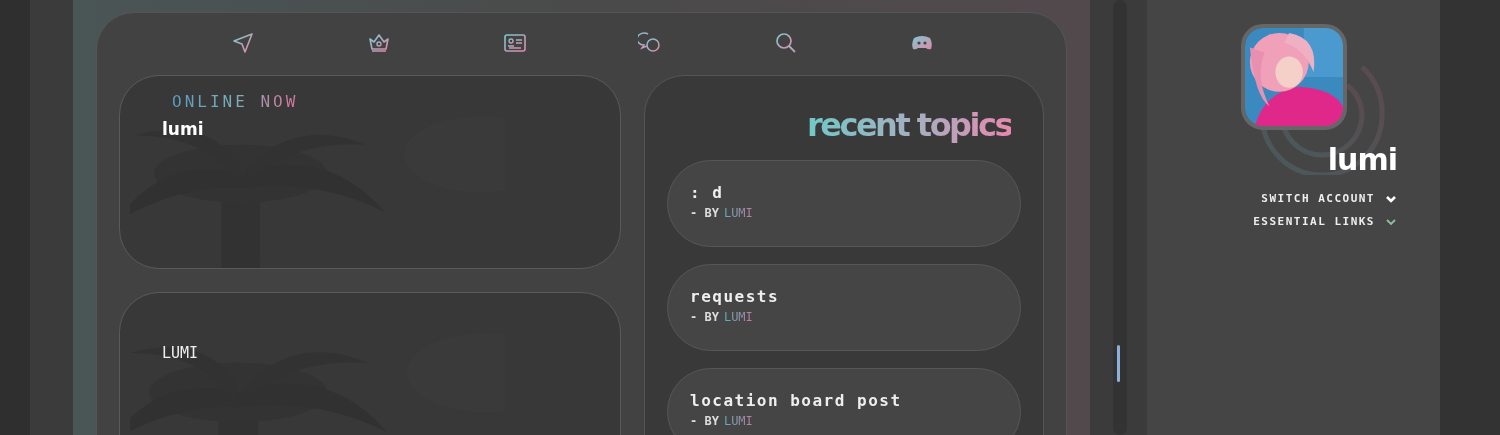  I want to click on user-link: lumi, so click(183, 129).